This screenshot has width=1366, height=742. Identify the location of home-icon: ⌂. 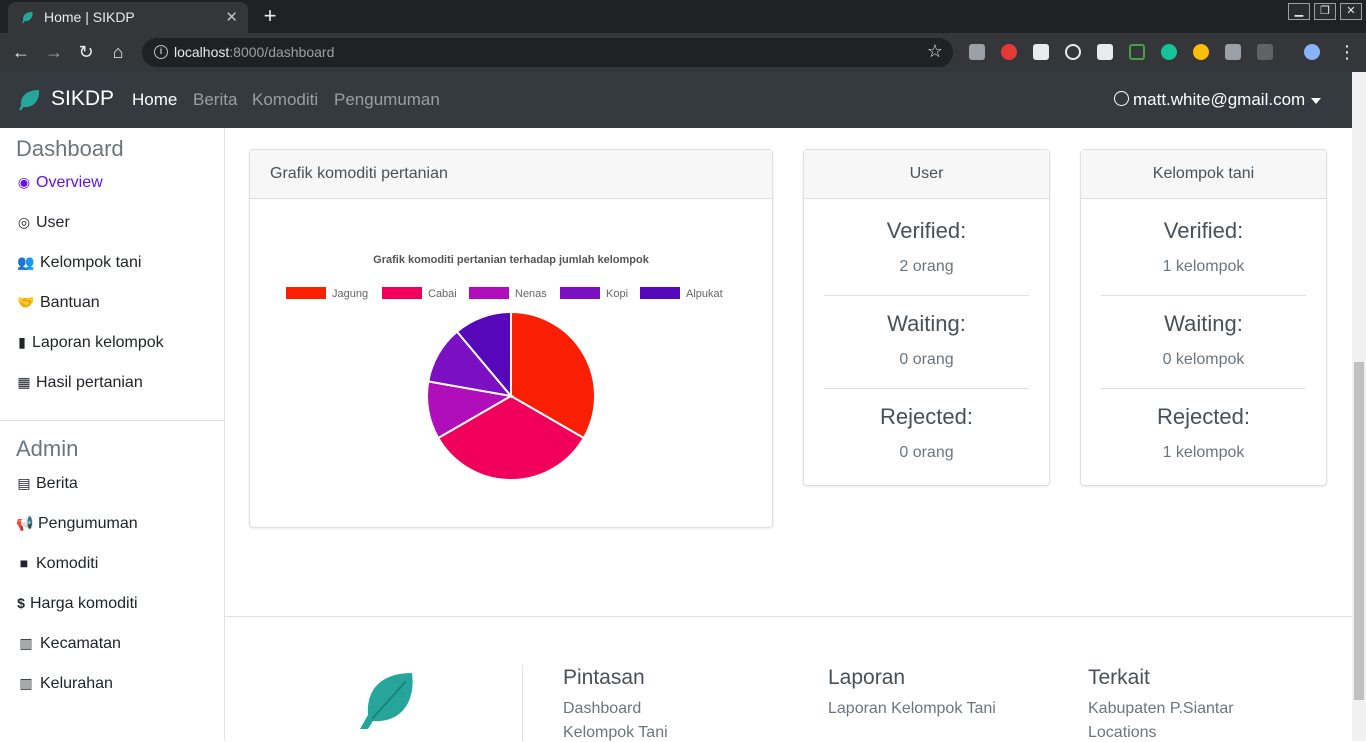
(118, 52).